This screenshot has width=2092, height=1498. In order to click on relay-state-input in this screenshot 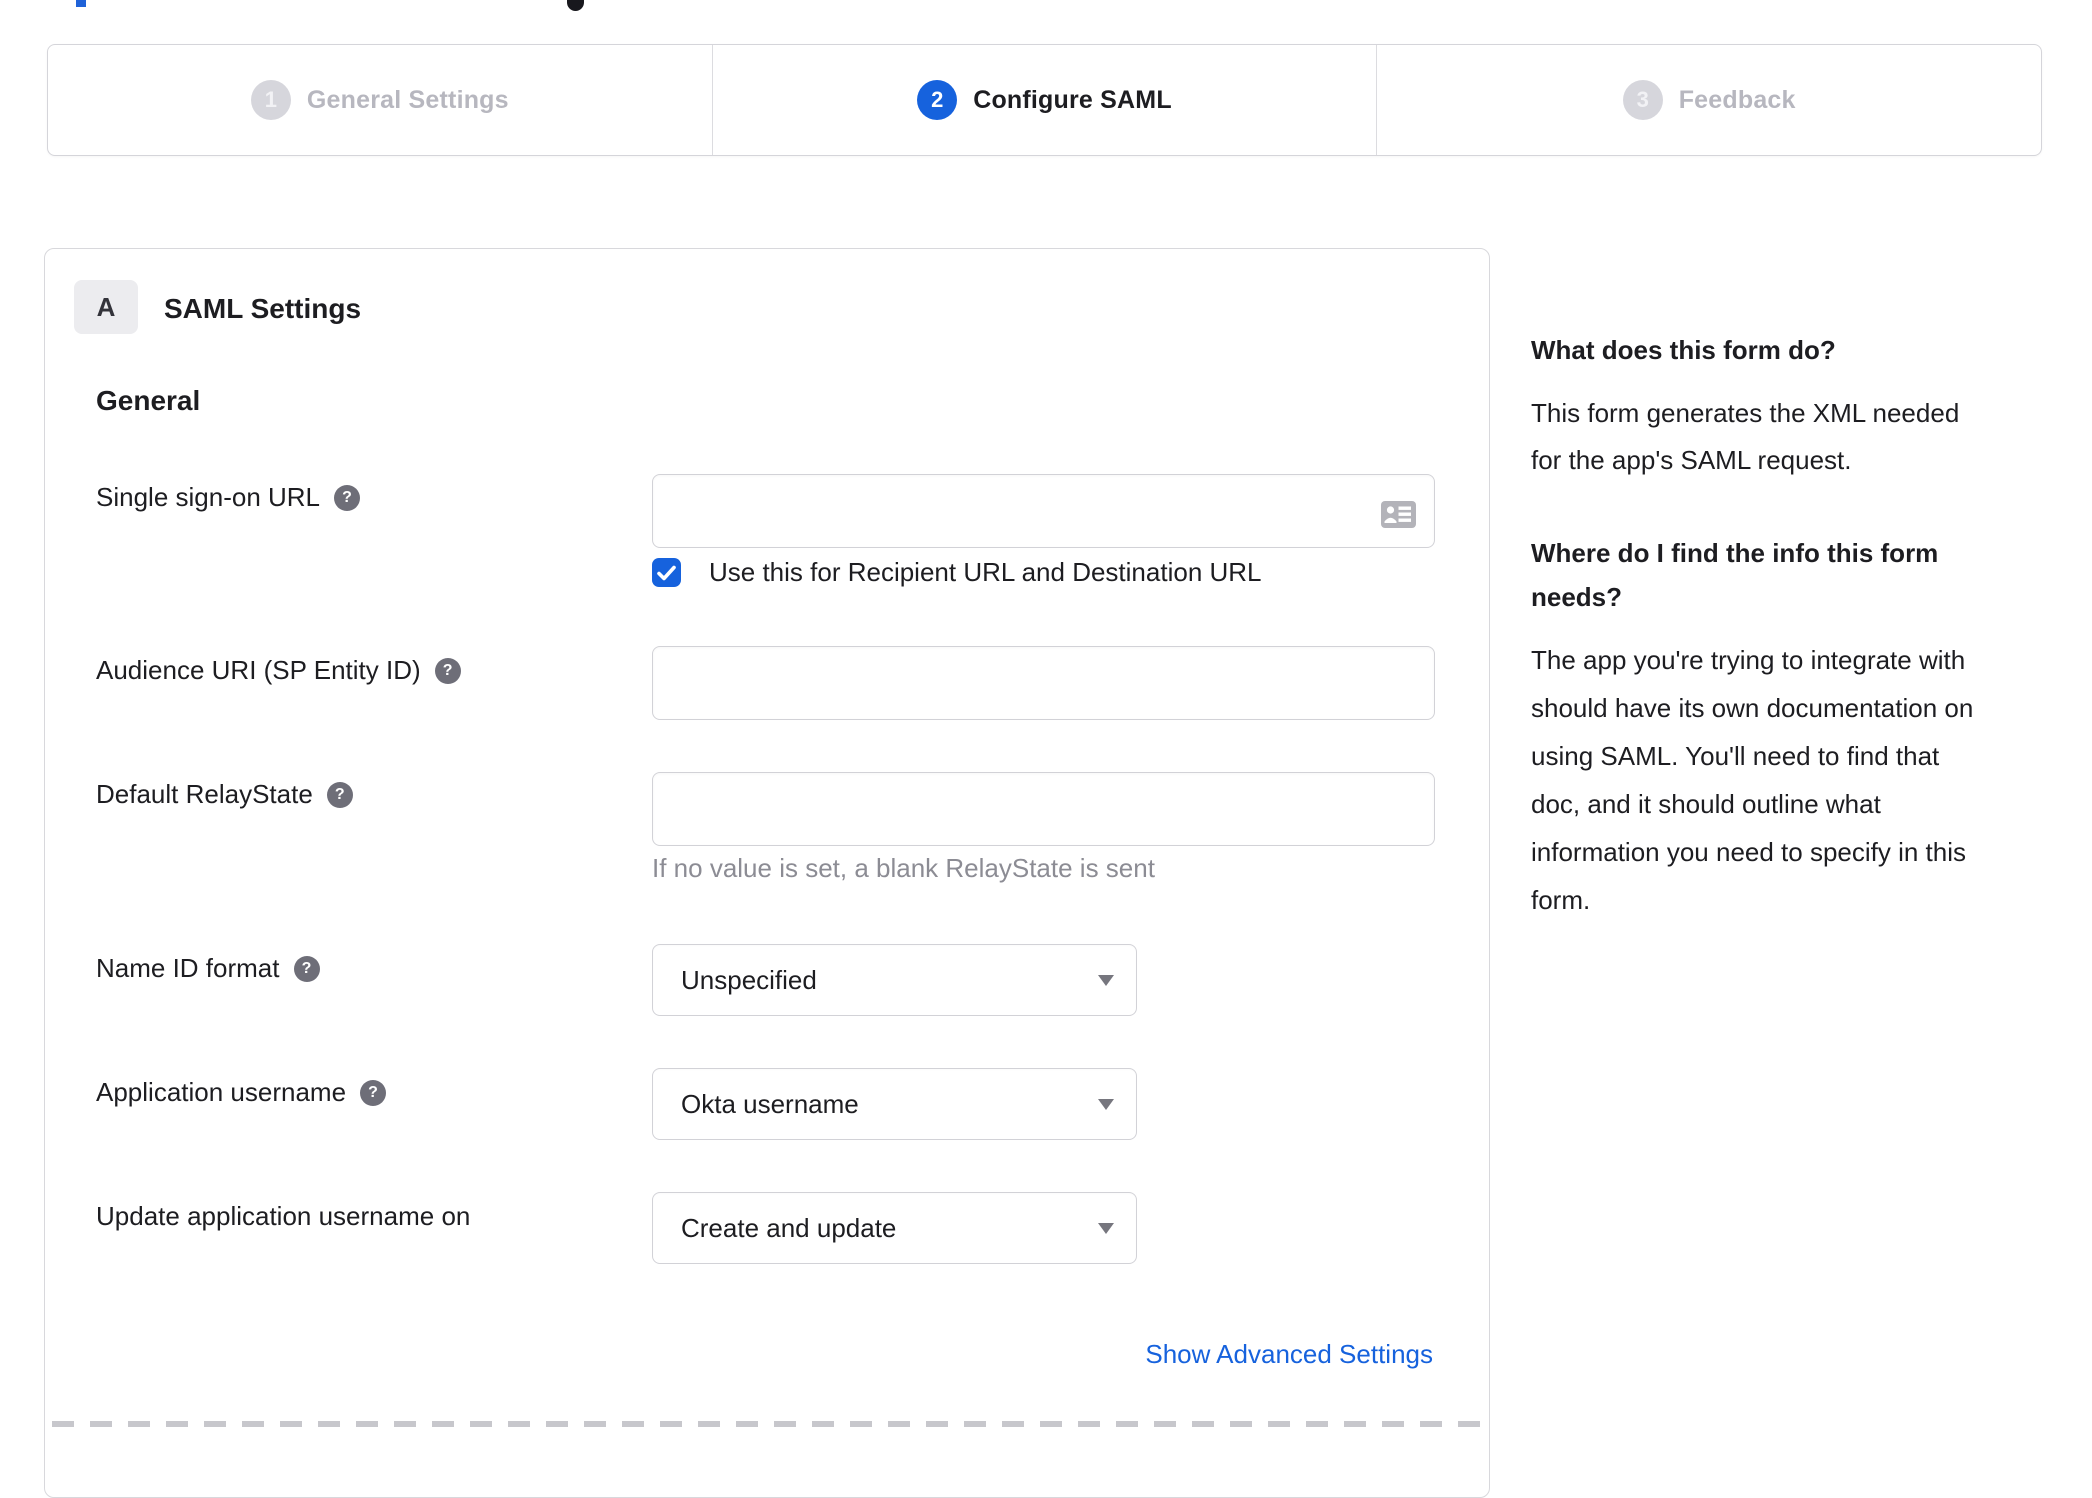, I will do `click(1043, 809)`.